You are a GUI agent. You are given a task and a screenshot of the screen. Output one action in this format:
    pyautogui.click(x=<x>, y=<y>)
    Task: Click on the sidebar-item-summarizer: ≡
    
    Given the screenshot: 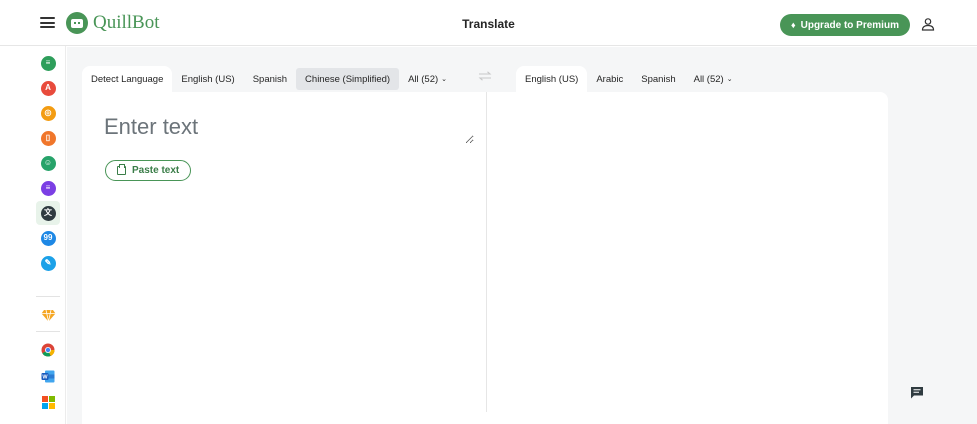 What is the action you would take?
    pyautogui.click(x=48, y=188)
    